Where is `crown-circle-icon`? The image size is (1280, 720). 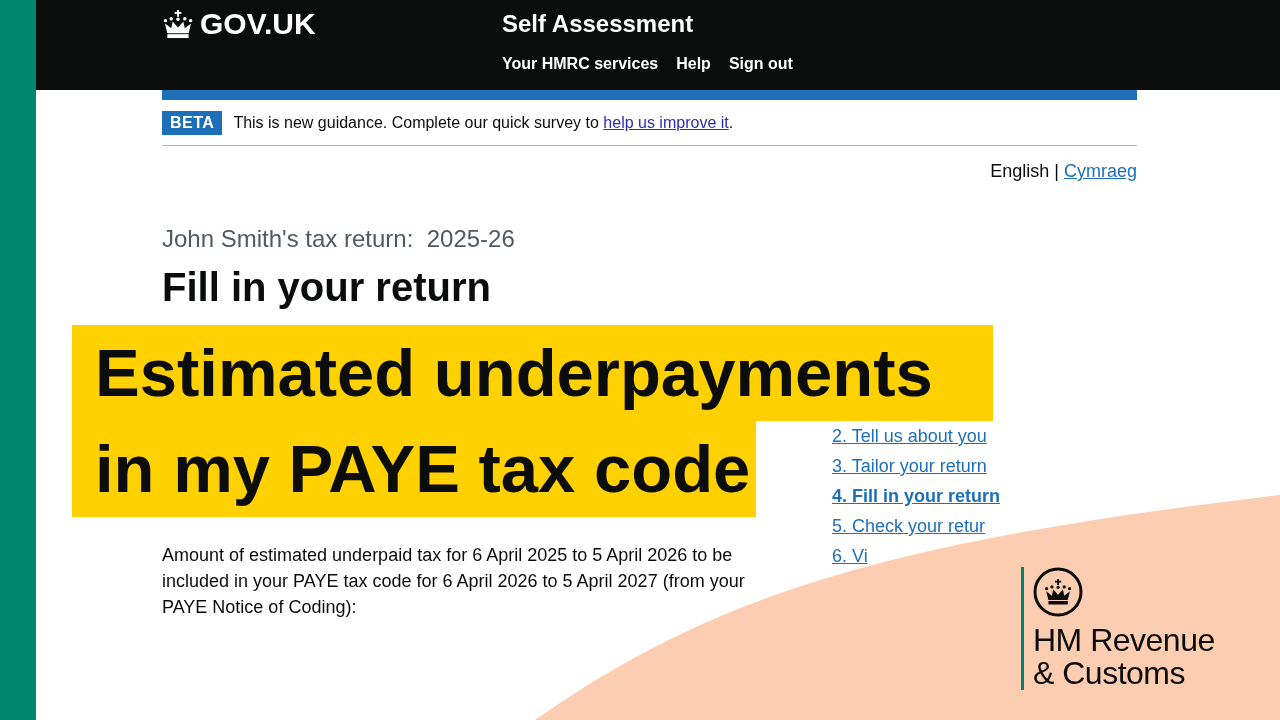
crown-circle-icon is located at coordinates (1058, 592).